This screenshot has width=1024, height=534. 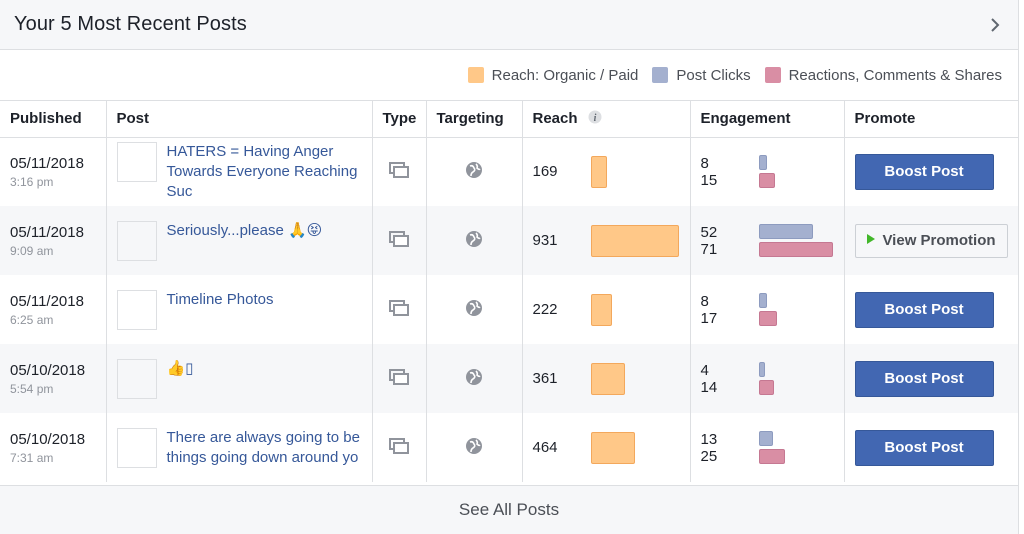 What do you see at coordinates (32, 181) in the screenshot?
I see `post-time: 3:16 pm` at bounding box center [32, 181].